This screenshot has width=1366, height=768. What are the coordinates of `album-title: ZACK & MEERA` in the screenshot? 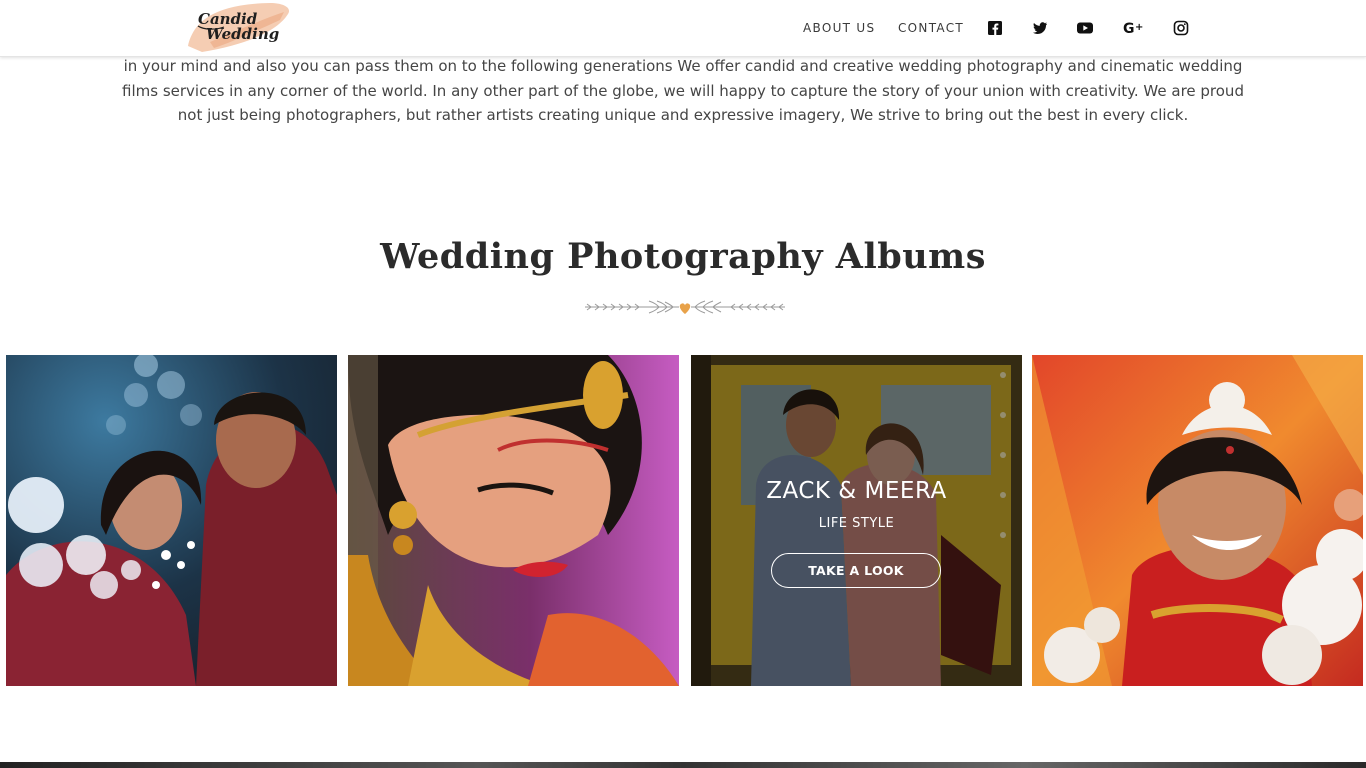 It's located at (856, 491).